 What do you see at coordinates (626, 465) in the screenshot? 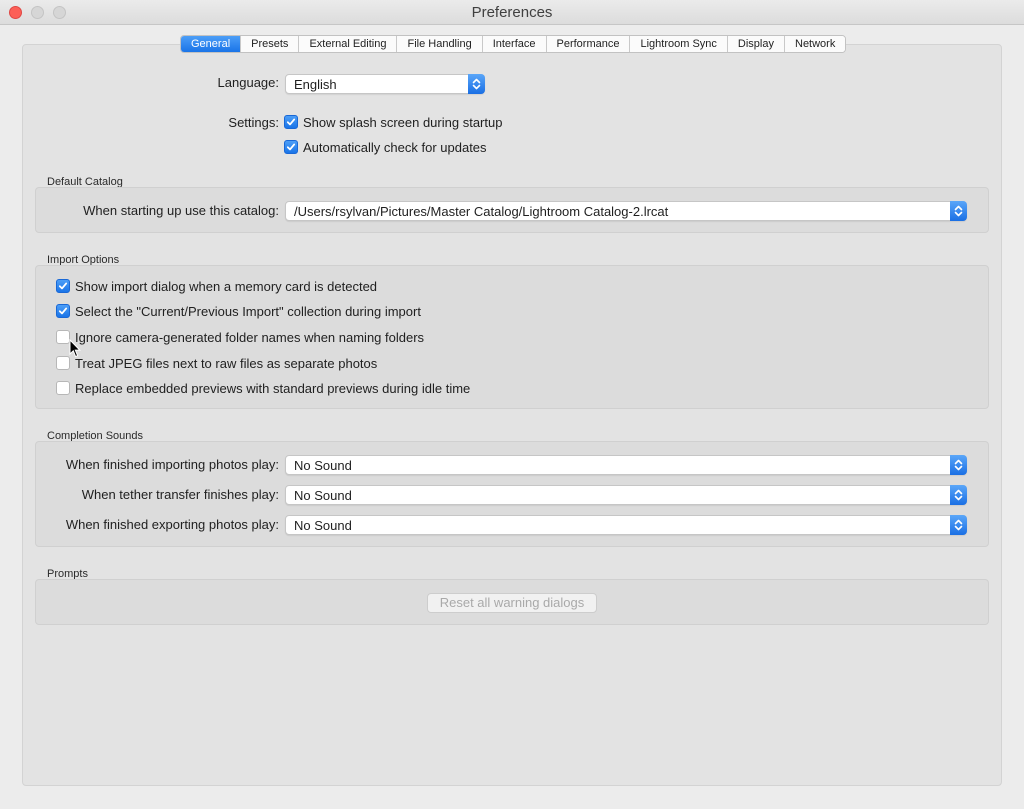
I see `import-sound-select: No Sound` at bounding box center [626, 465].